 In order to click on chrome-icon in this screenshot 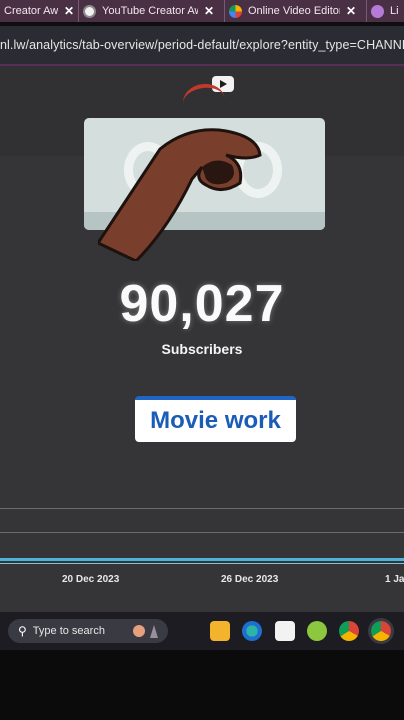, I will do `click(349, 631)`.